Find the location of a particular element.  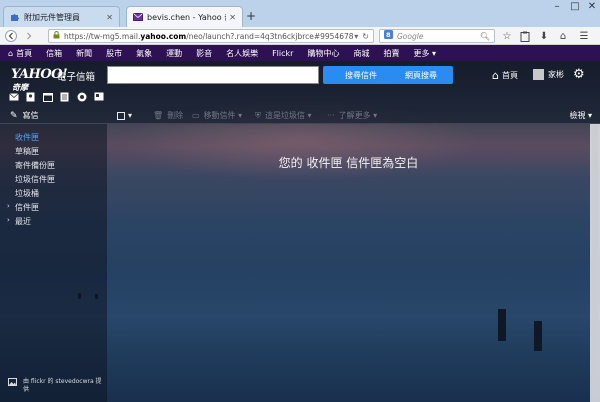

new-tab-button: + is located at coordinates (251, 16).